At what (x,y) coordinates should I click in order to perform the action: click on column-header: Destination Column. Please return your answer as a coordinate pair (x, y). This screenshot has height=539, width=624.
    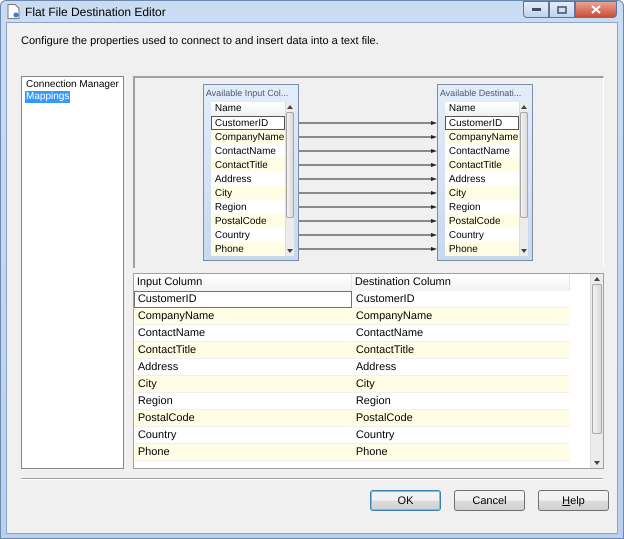
    Looking at the image, I should click on (461, 282).